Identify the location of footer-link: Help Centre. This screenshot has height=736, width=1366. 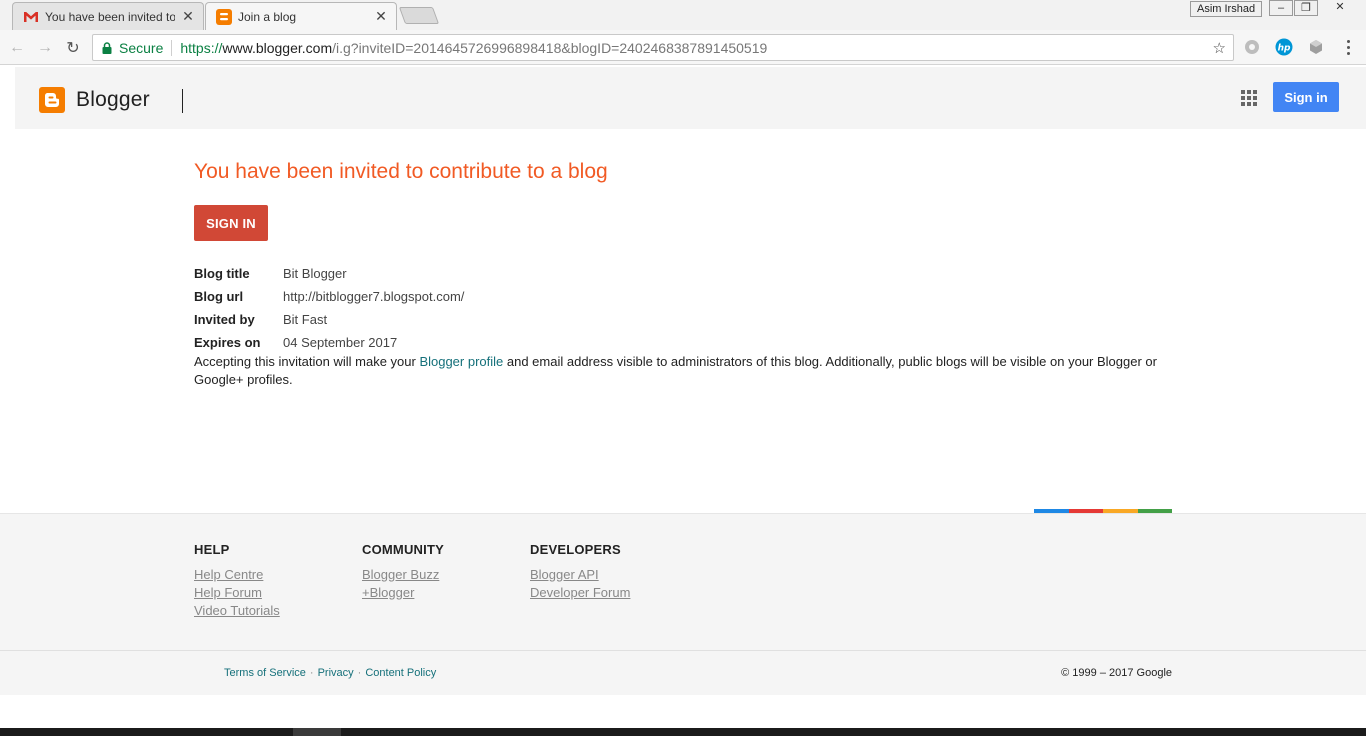
(237, 575).